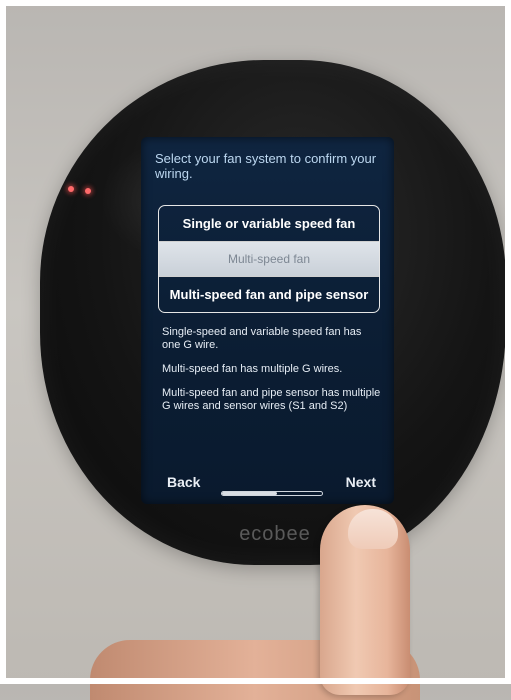  Describe the element at coordinates (88, 191) in the screenshot. I see `led-indicator-right` at that location.